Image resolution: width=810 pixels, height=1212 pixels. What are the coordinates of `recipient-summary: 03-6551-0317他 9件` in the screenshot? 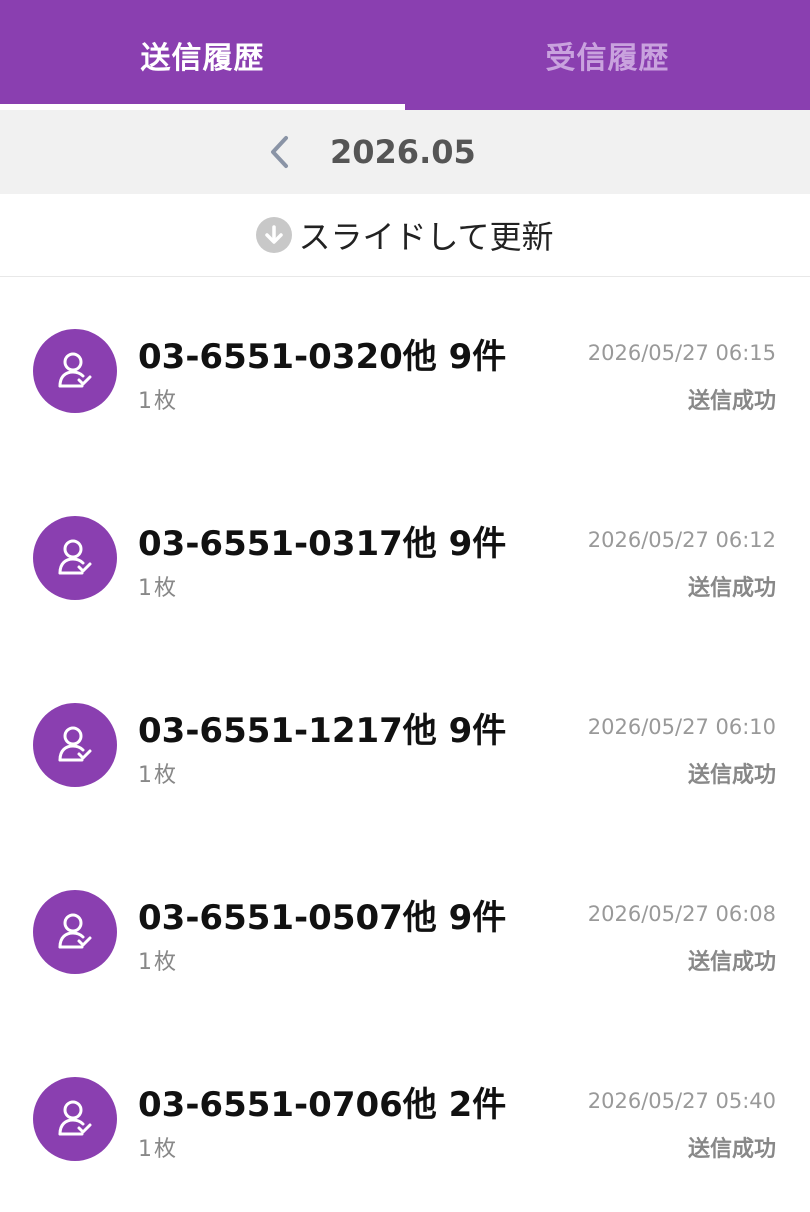 It's located at (322, 544).